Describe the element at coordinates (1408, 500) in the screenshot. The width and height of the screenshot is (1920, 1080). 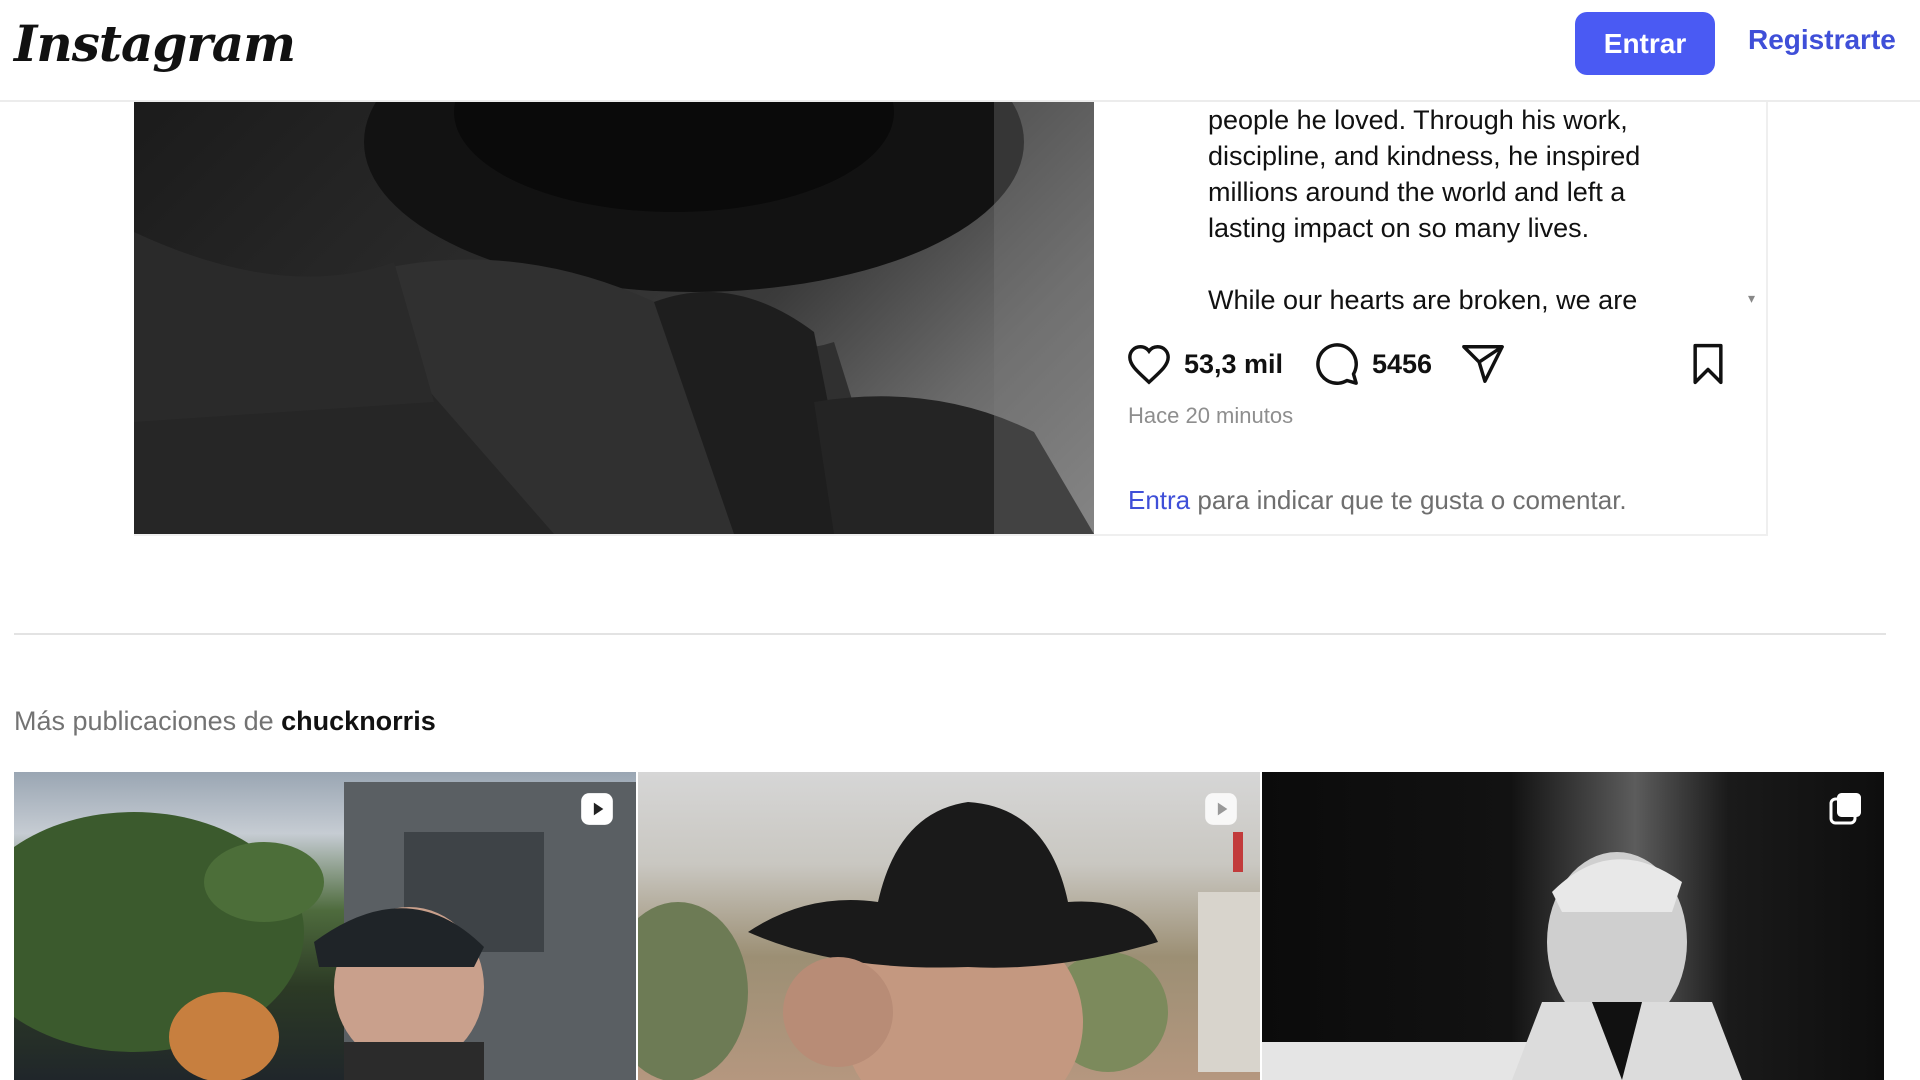
I see `login-prompt-text: para indicar que te gusta o comentar.` at that location.